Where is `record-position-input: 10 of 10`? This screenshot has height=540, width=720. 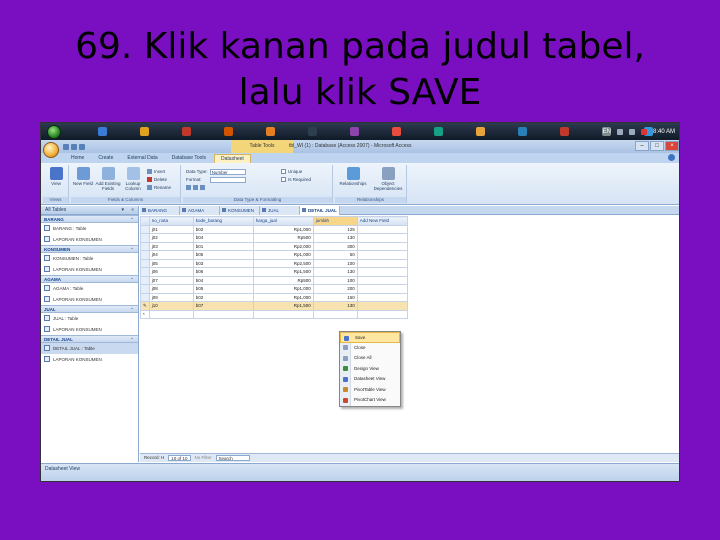 record-position-input: 10 of 10 is located at coordinates (179, 458).